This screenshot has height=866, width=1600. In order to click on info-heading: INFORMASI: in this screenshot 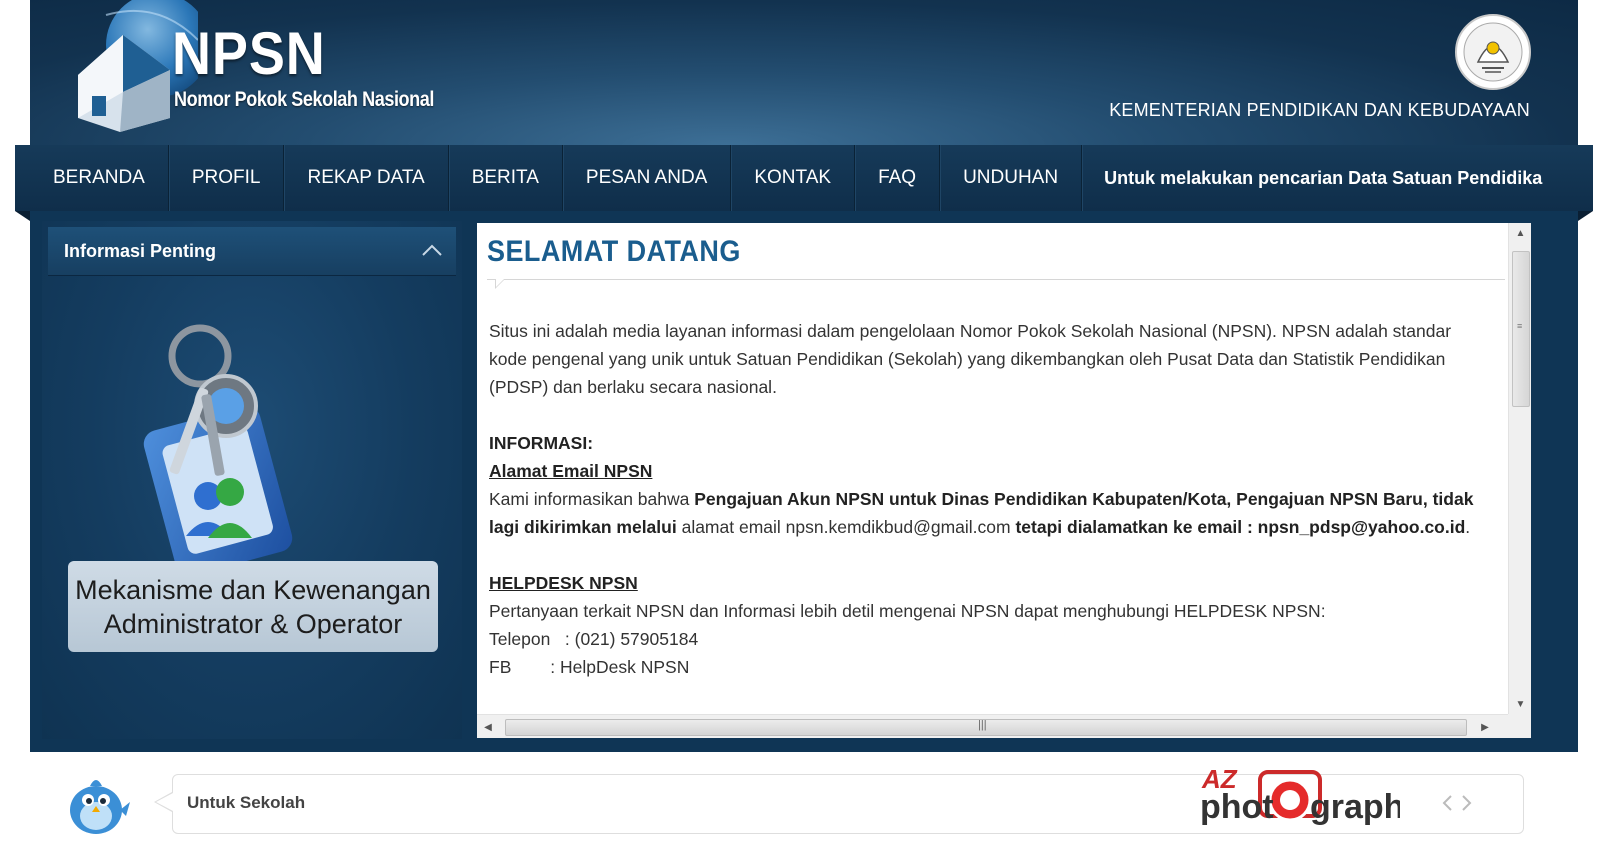, I will do `click(541, 443)`.